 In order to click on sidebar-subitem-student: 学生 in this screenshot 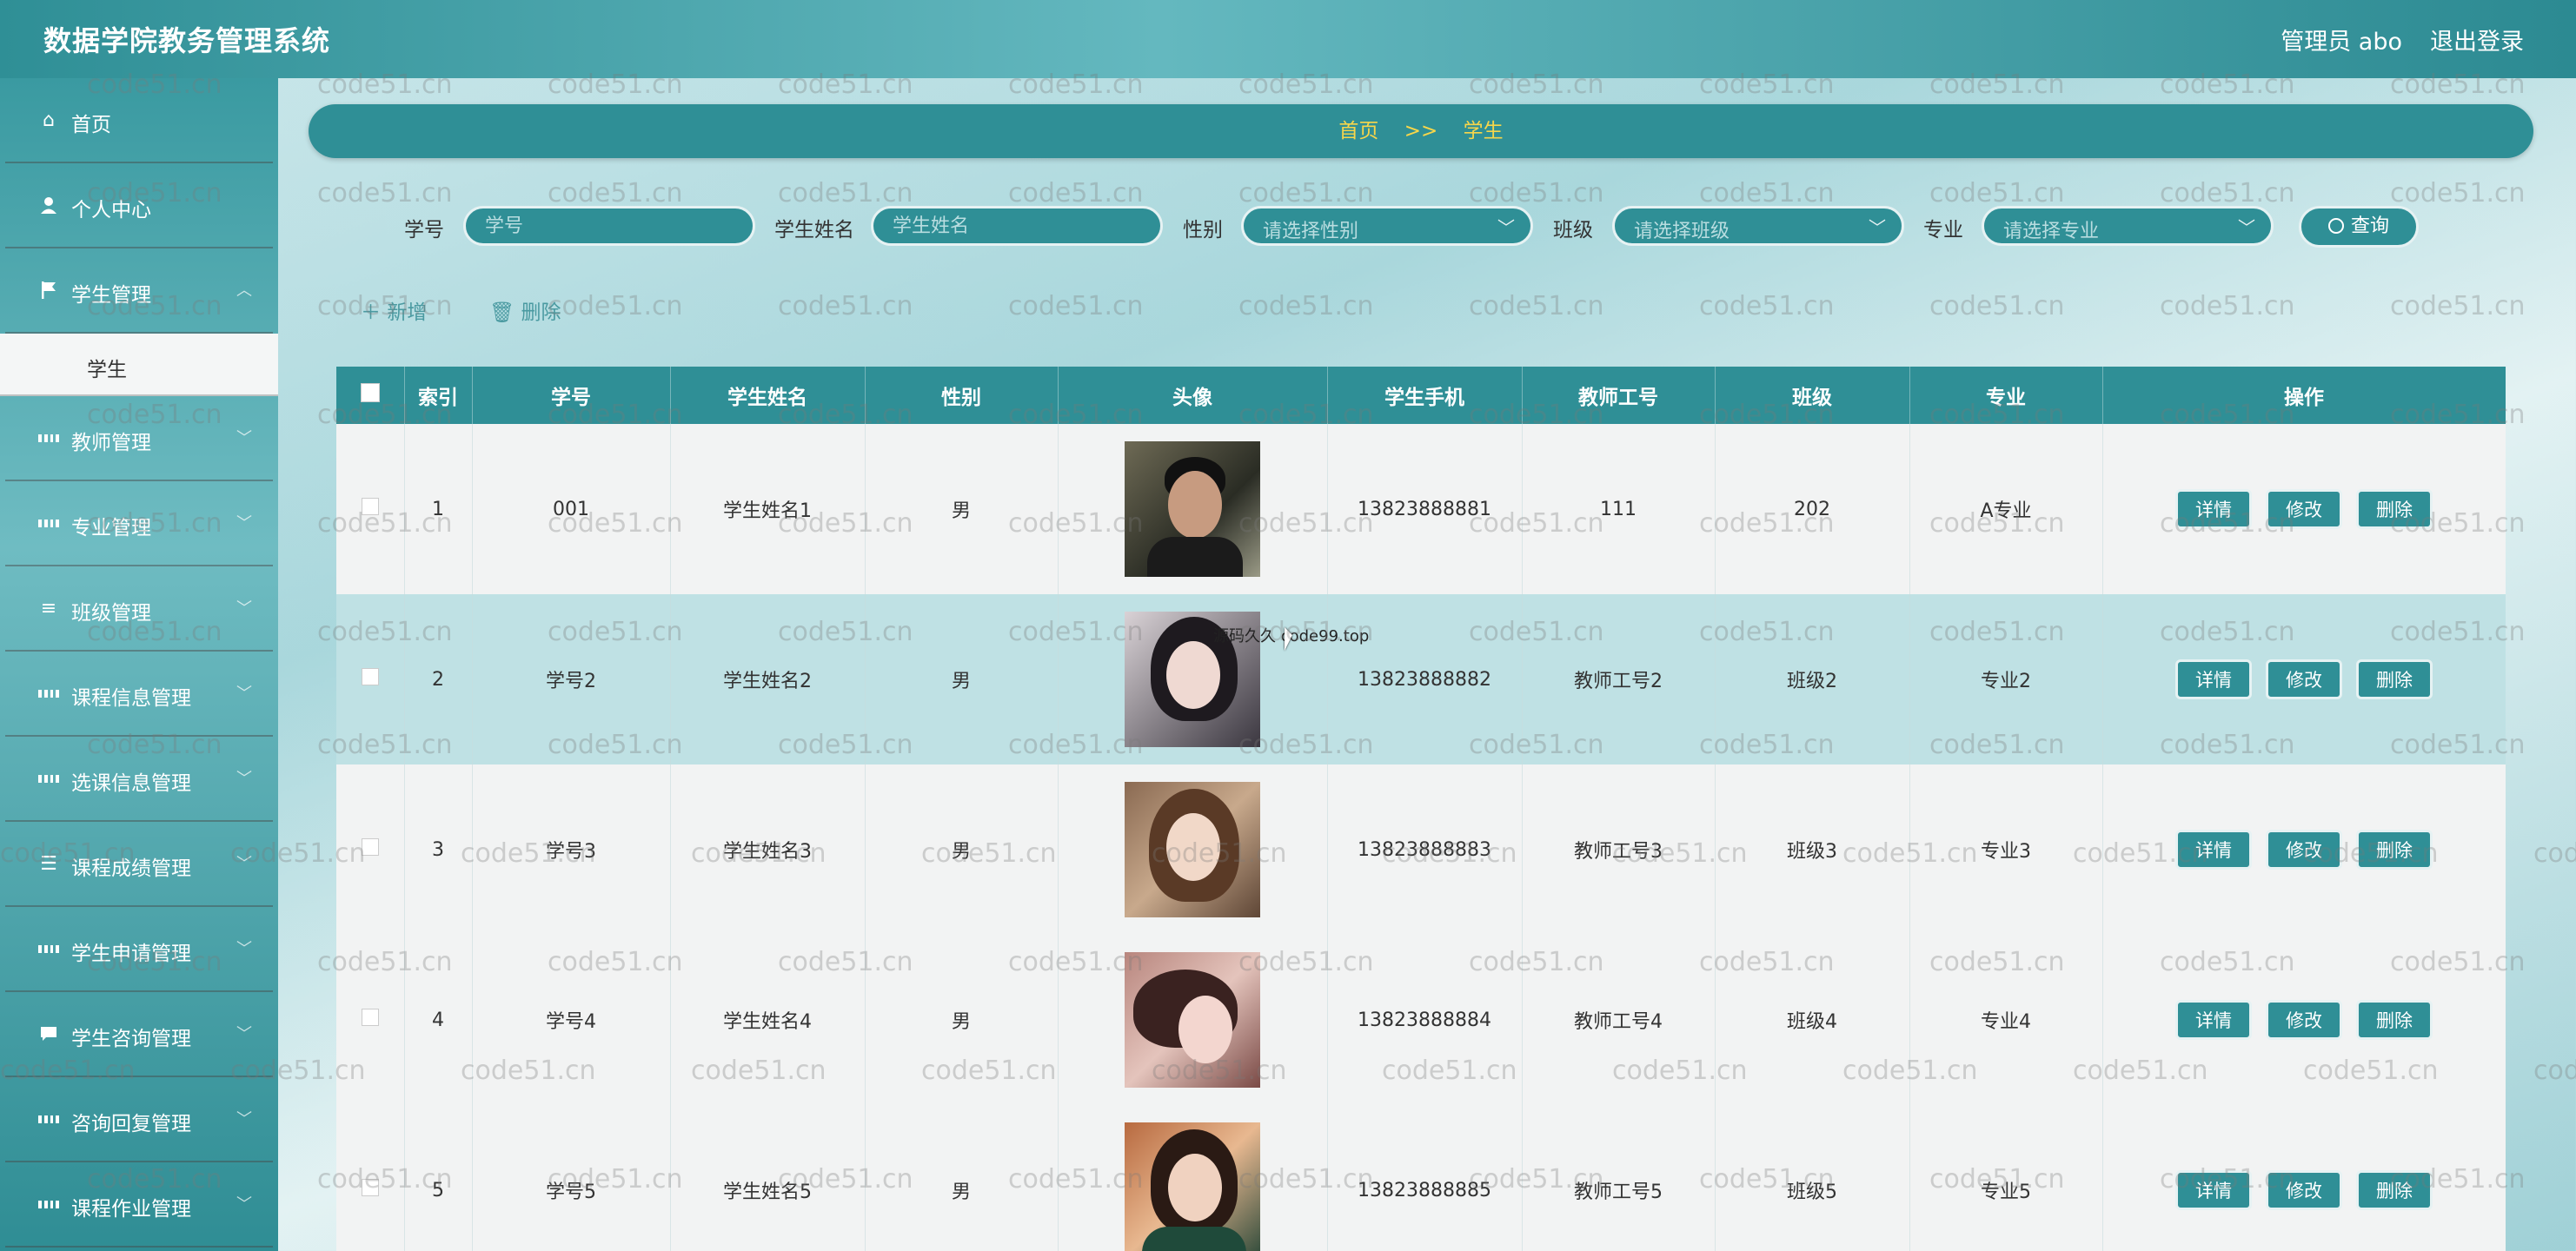, I will do `click(139, 365)`.